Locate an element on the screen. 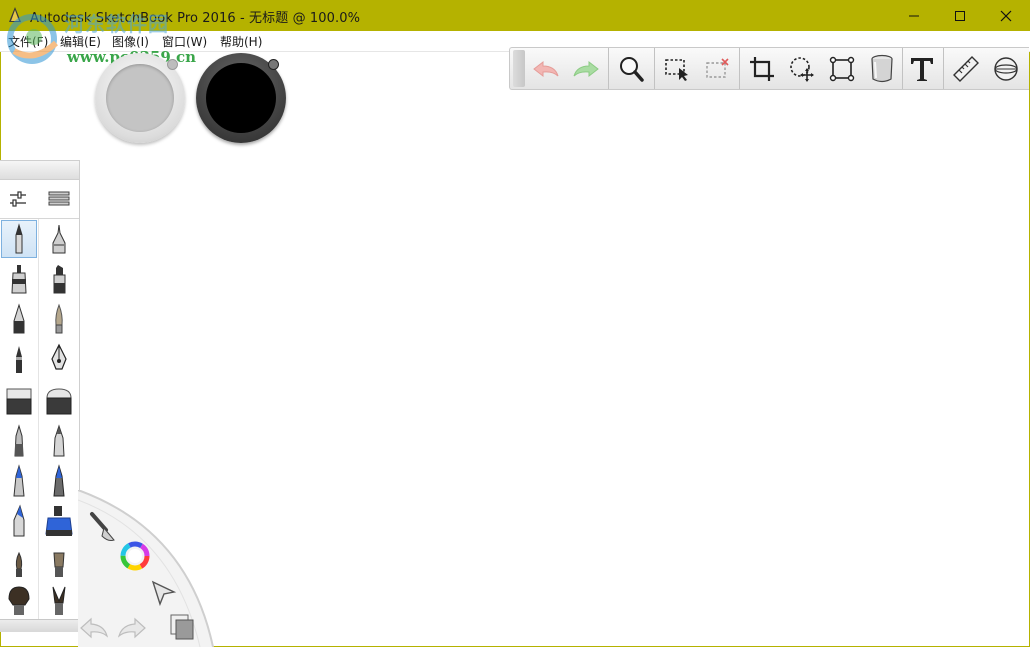  primary-color-swatch is located at coordinates (241, 98).